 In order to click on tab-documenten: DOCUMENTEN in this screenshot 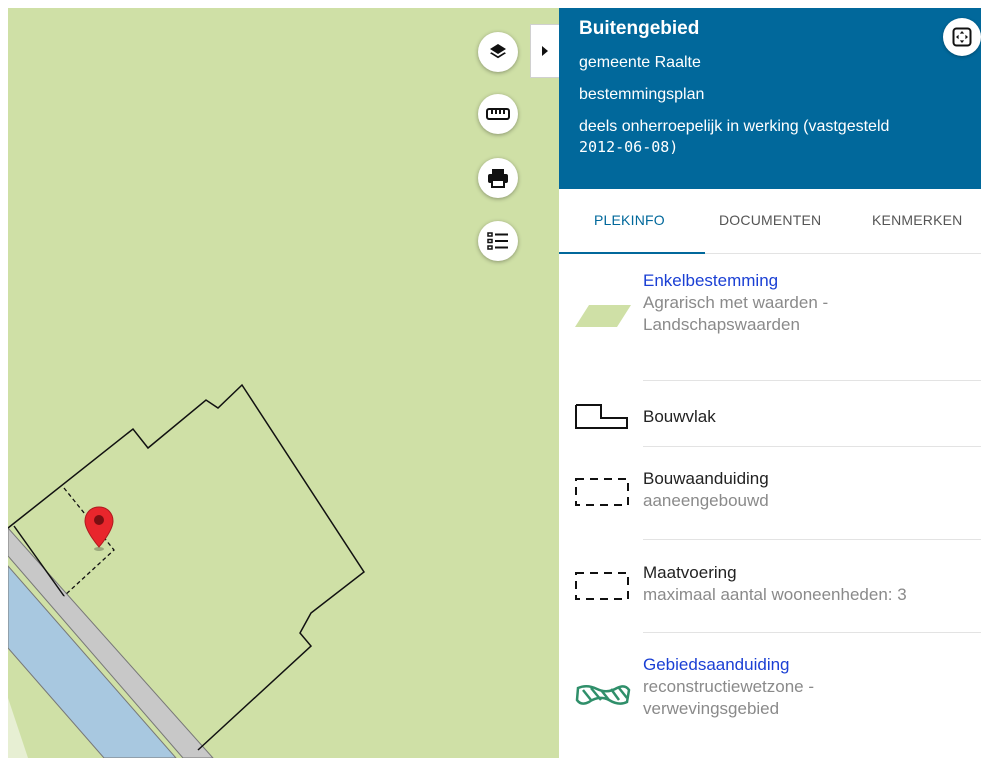, I will do `click(770, 220)`.